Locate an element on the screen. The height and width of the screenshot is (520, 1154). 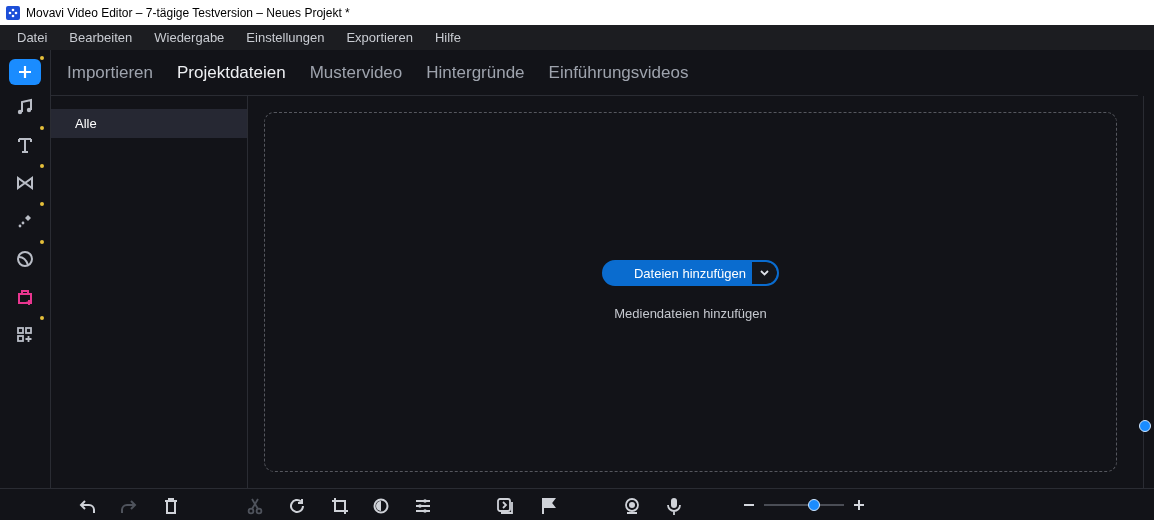
chevron-down-icon is located at coordinates (764, 273).